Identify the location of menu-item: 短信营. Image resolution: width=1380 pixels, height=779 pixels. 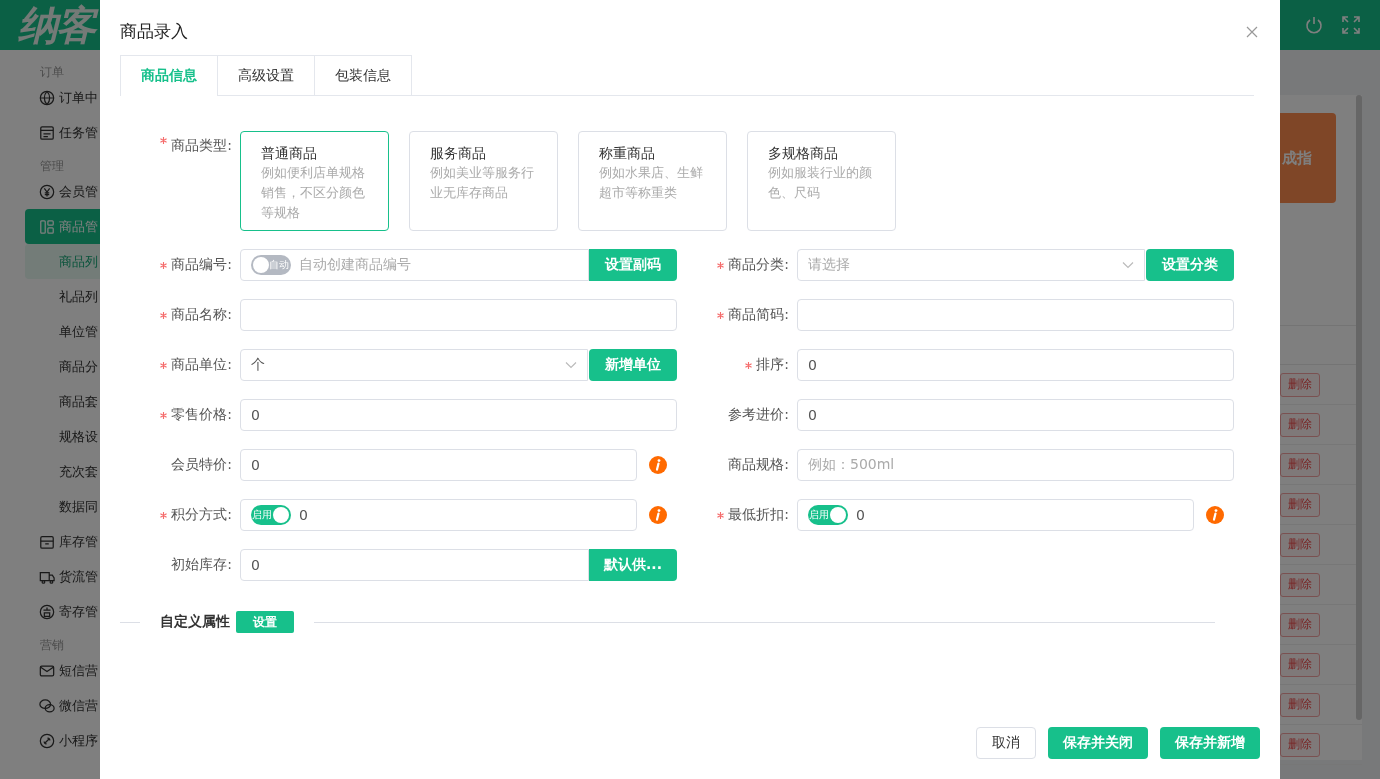
(50, 670).